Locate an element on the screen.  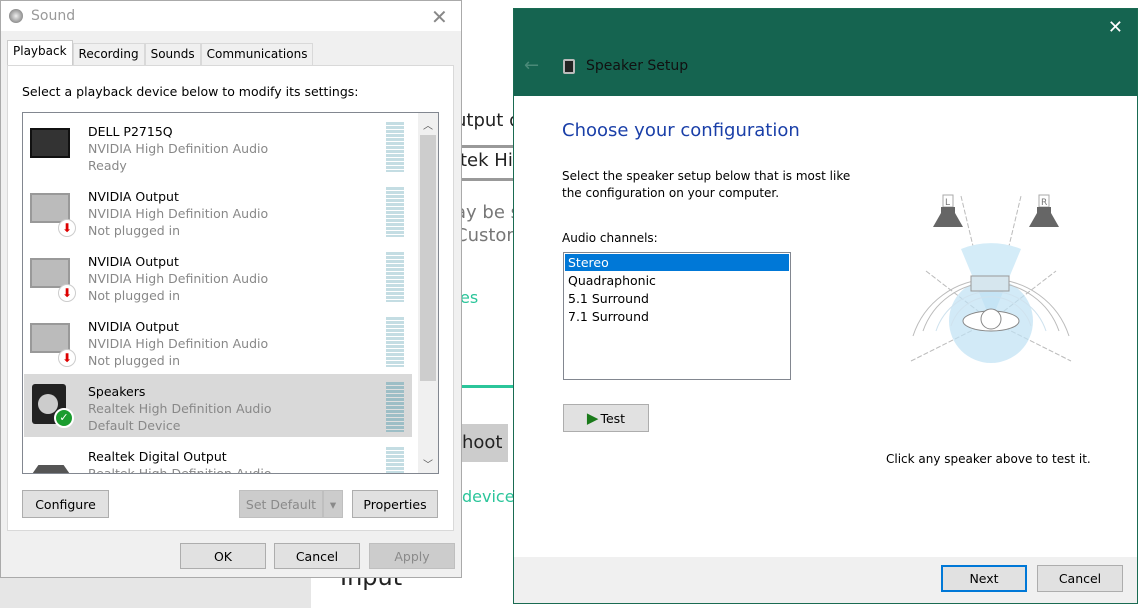
test-button: ▶ Test is located at coordinates (606, 418).